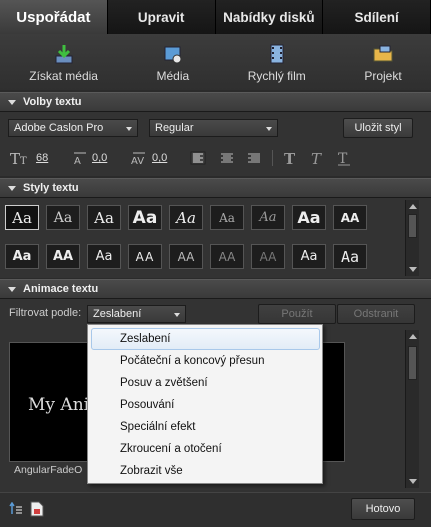  I want to click on text-format-row: T T 68 A 0,0 AV 0,0 T T T, so click(215, 158).